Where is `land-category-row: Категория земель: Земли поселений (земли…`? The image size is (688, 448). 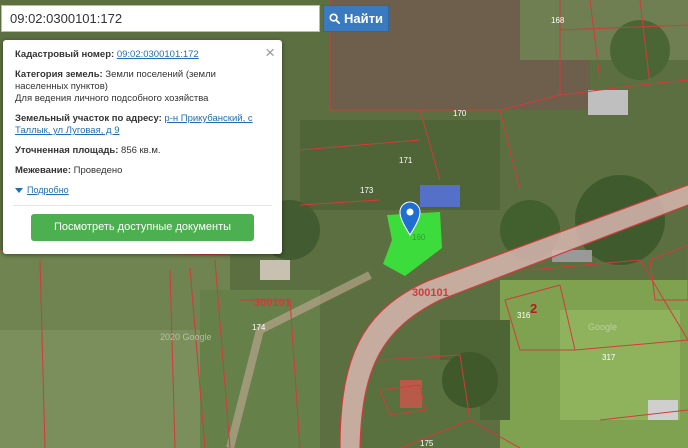
land-category-row: Категория земель: Земли поселений (земли… is located at coordinates (142, 87).